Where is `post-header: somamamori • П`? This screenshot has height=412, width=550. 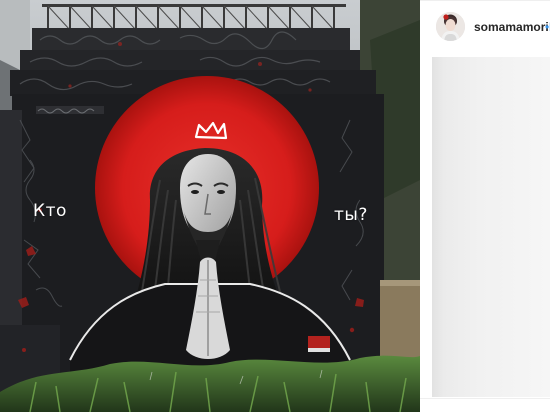
post-header: somamamori • П is located at coordinates (485, 27).